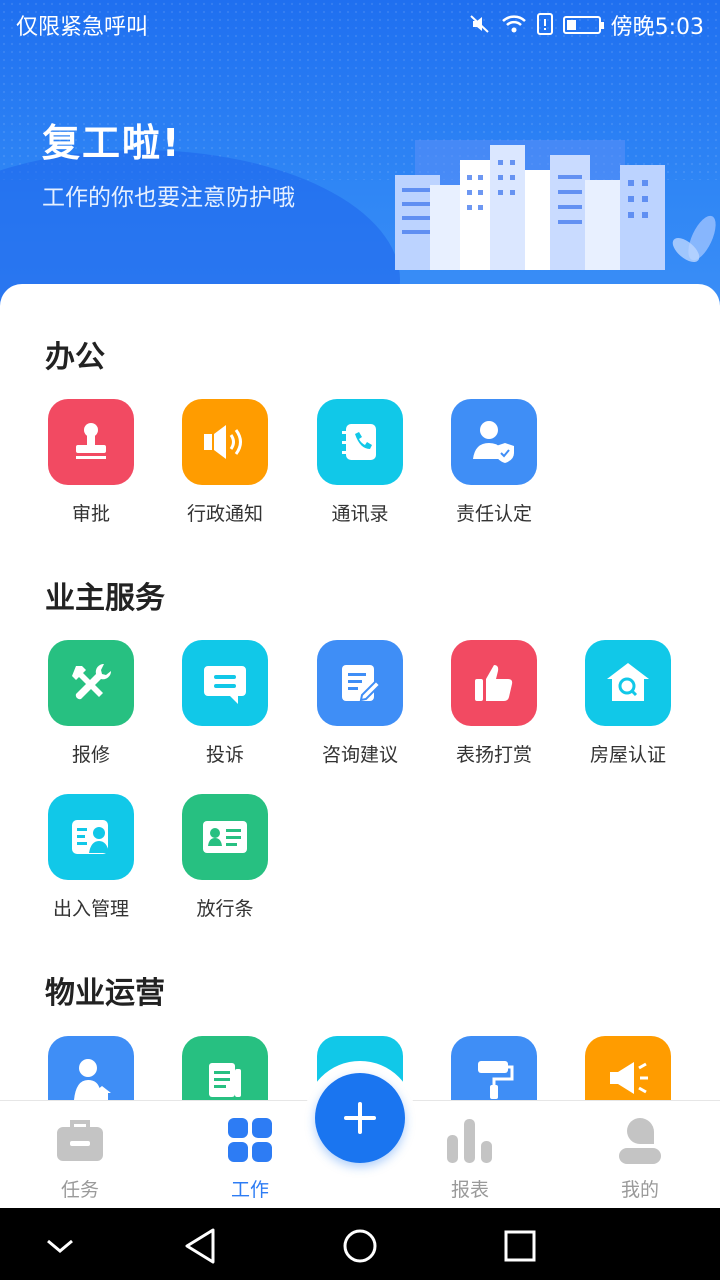  What do you see at coordinates (250, 1140) in the screenshot?
I see `grid-icon` at bounding box center [250, 1140].